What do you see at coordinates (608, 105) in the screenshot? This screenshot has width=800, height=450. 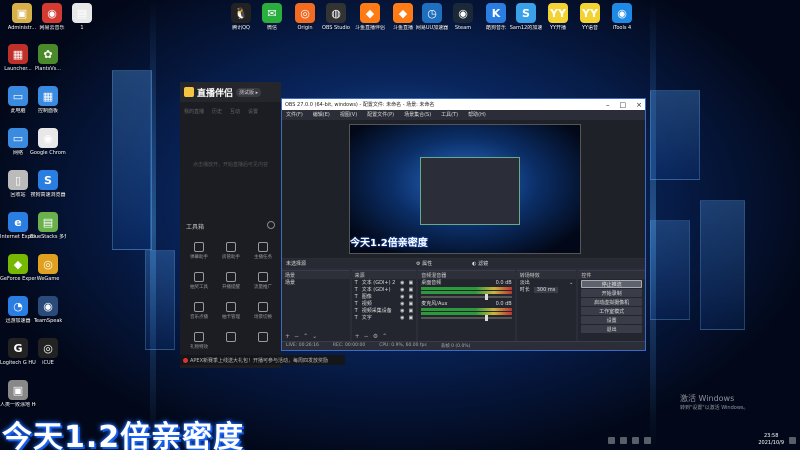 I see `minimize-icon: –` at bounding box center [608, 105].